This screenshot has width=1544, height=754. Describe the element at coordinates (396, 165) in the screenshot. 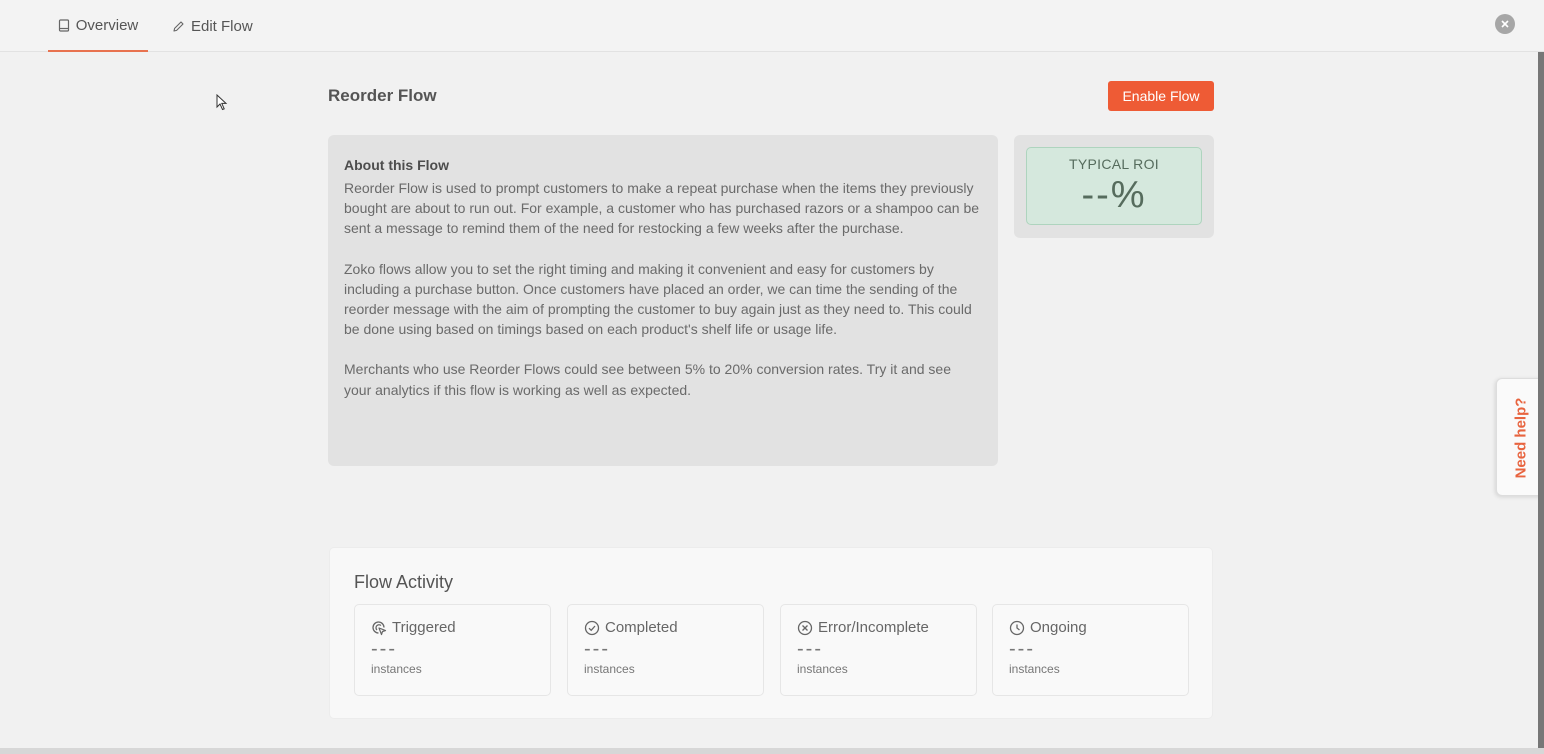

I see `about-heading: About this Flow` at that location.